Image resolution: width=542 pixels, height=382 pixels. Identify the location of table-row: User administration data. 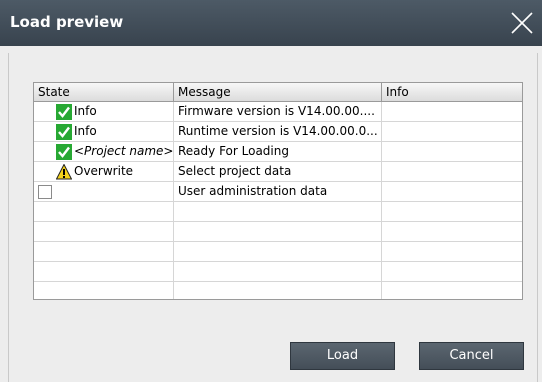
(278, 192).